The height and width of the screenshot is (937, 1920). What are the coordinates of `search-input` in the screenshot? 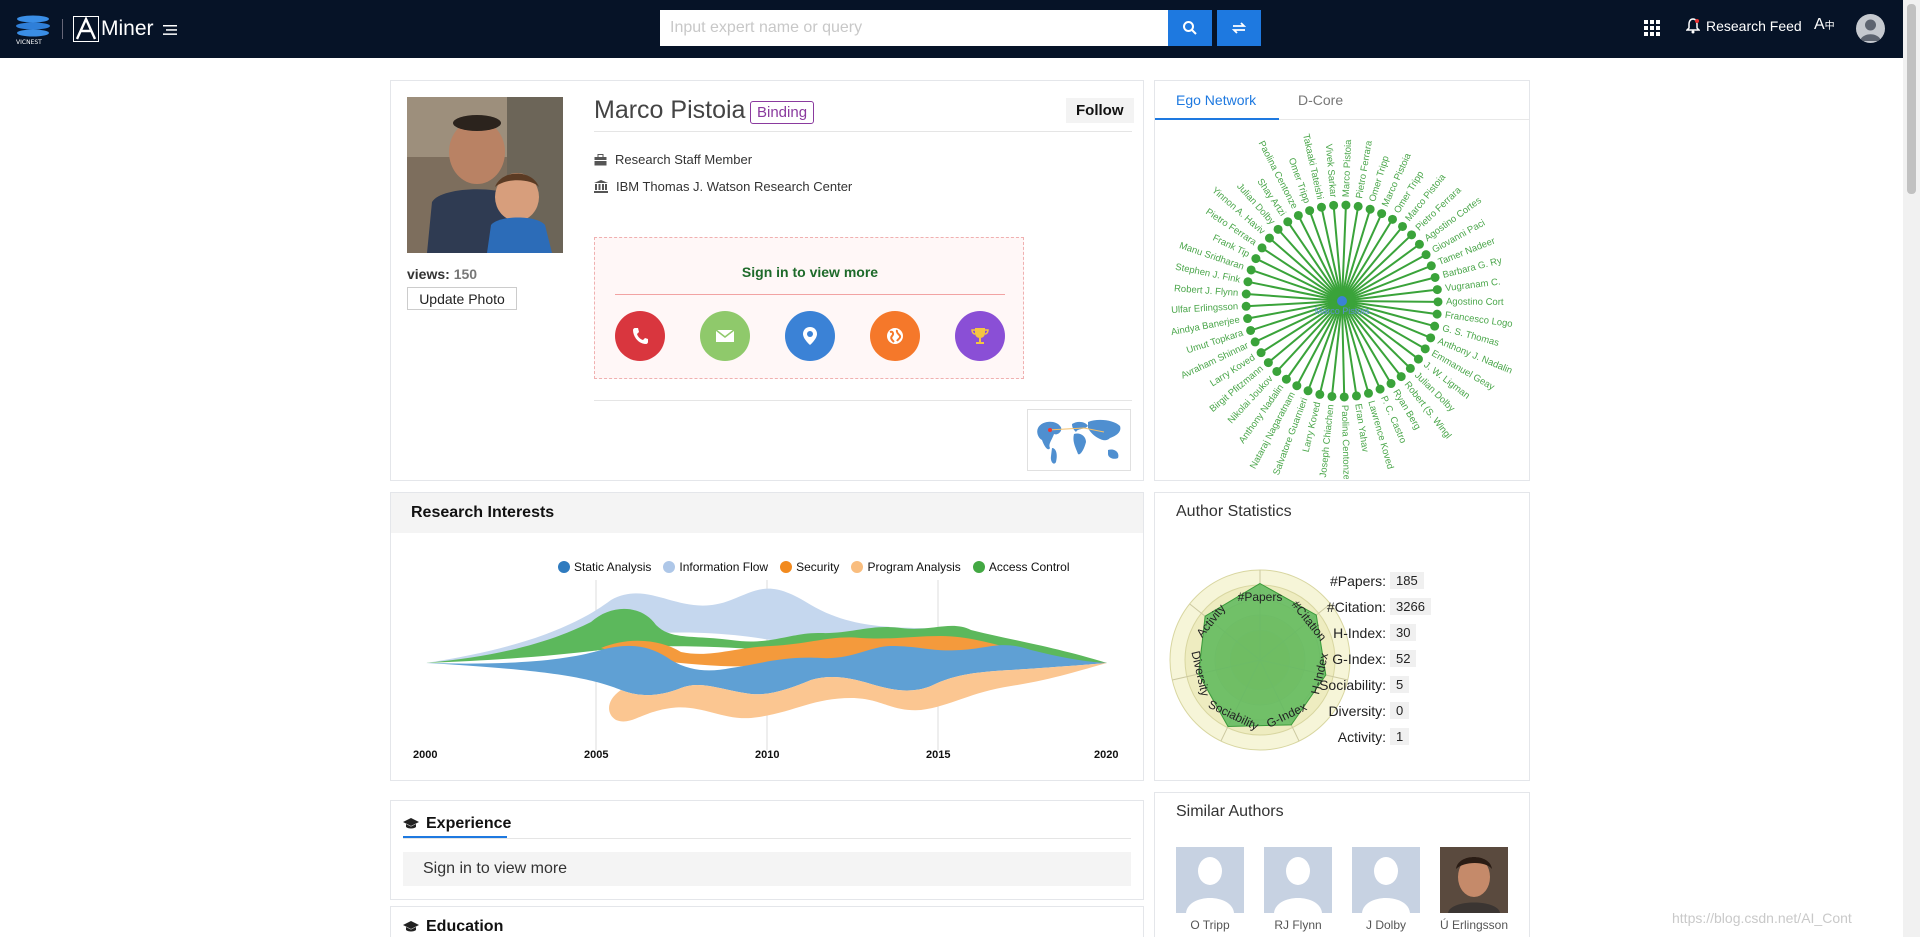 It's located at (914, 28).